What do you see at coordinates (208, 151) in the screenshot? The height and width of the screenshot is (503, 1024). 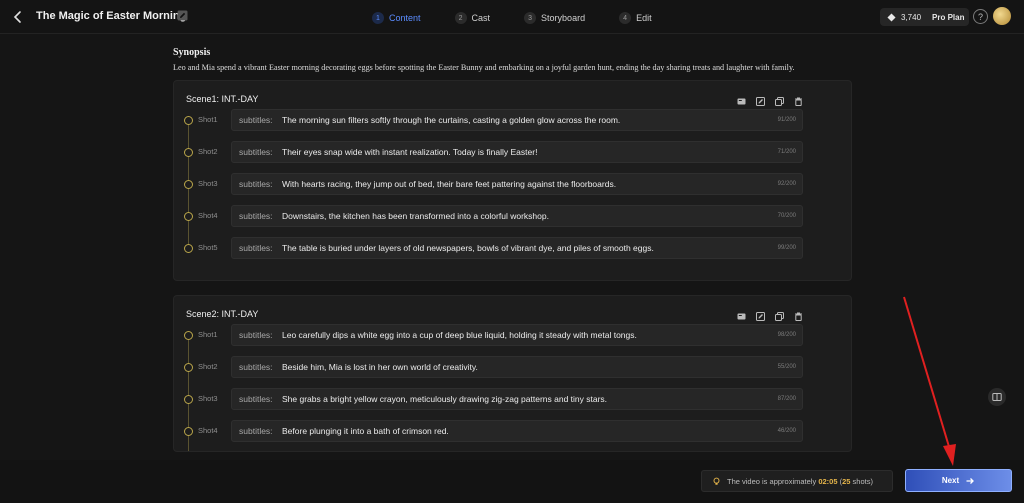 I see `shot-label: Shot2` at bounding box center [208, 151].